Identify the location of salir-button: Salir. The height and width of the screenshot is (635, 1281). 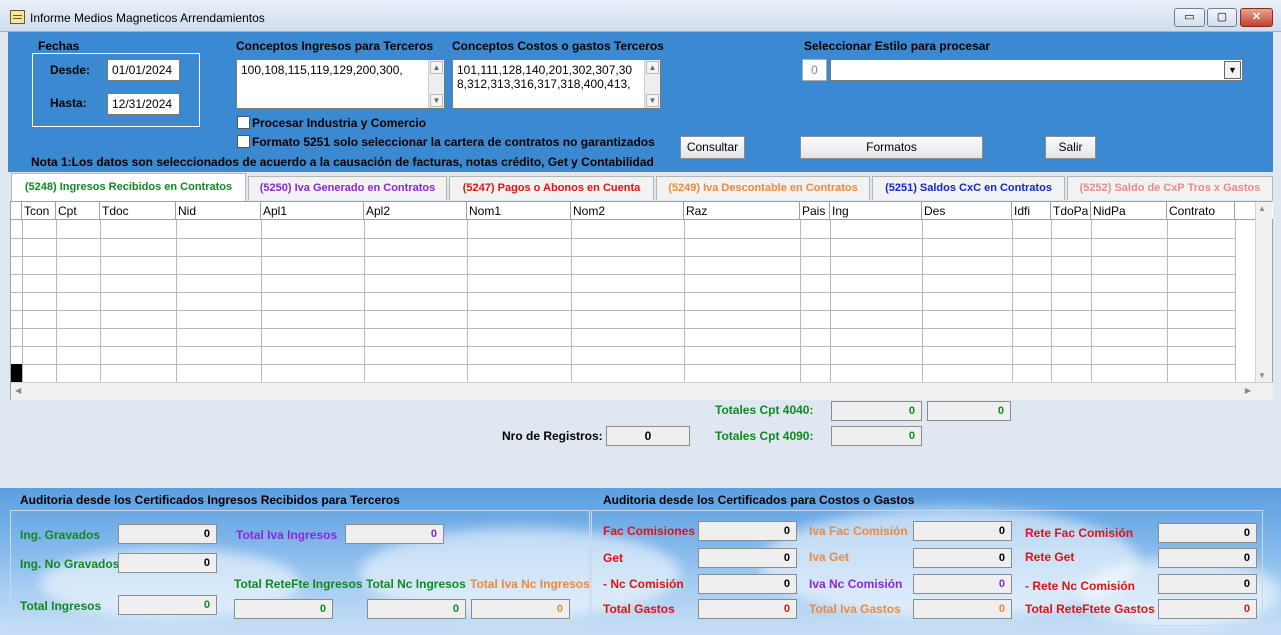
(1070, 147).